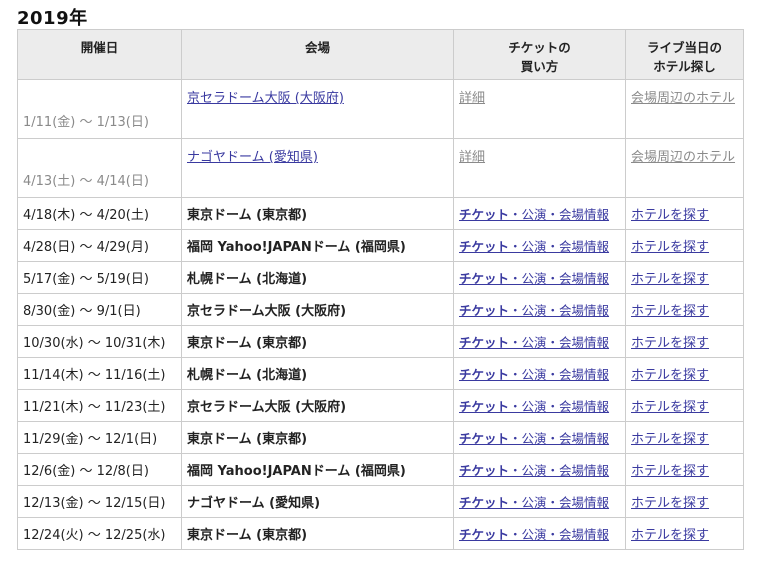 The image size is (762, 563). I want to click on date-cell: 11/29(金) 〜 12/1(日), so click(99, 437).